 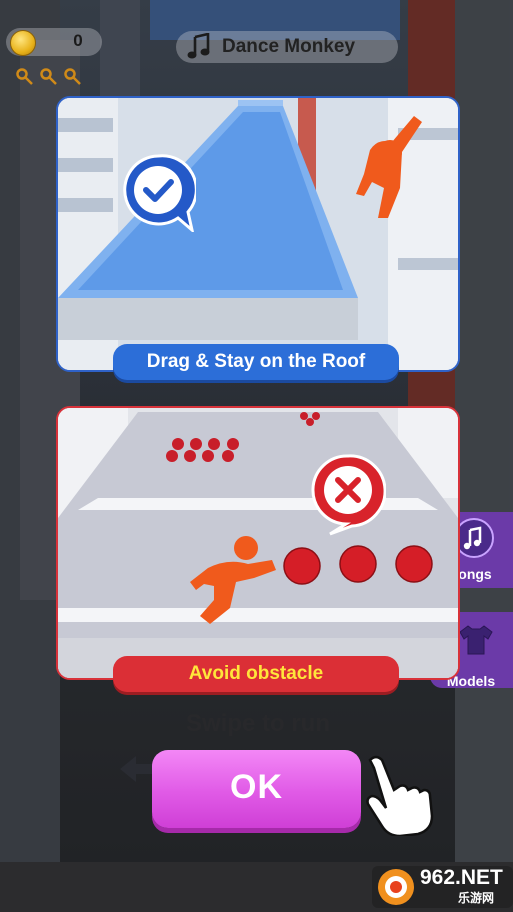 What do you see at coordinates (256, 787) in the screenshot?
I see `ok-button-label: OK` at bounding box center [256, 787].